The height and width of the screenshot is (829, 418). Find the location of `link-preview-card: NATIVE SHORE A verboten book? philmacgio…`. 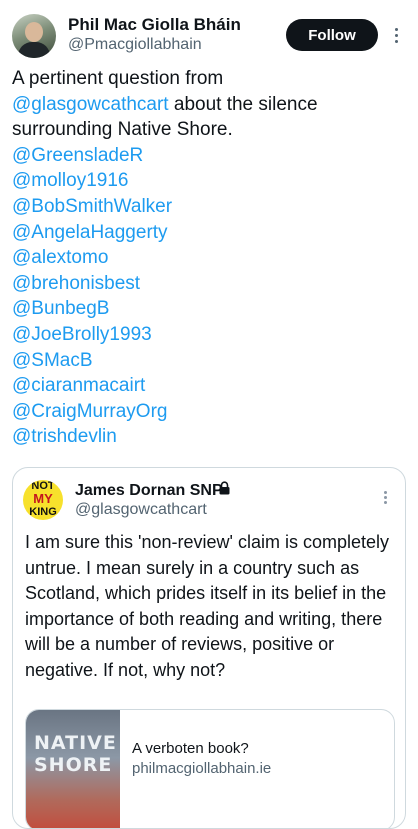

link-preview-card: NATIVE SHORE A verboten book? philmacgio… is located at coordinates (210, 768).